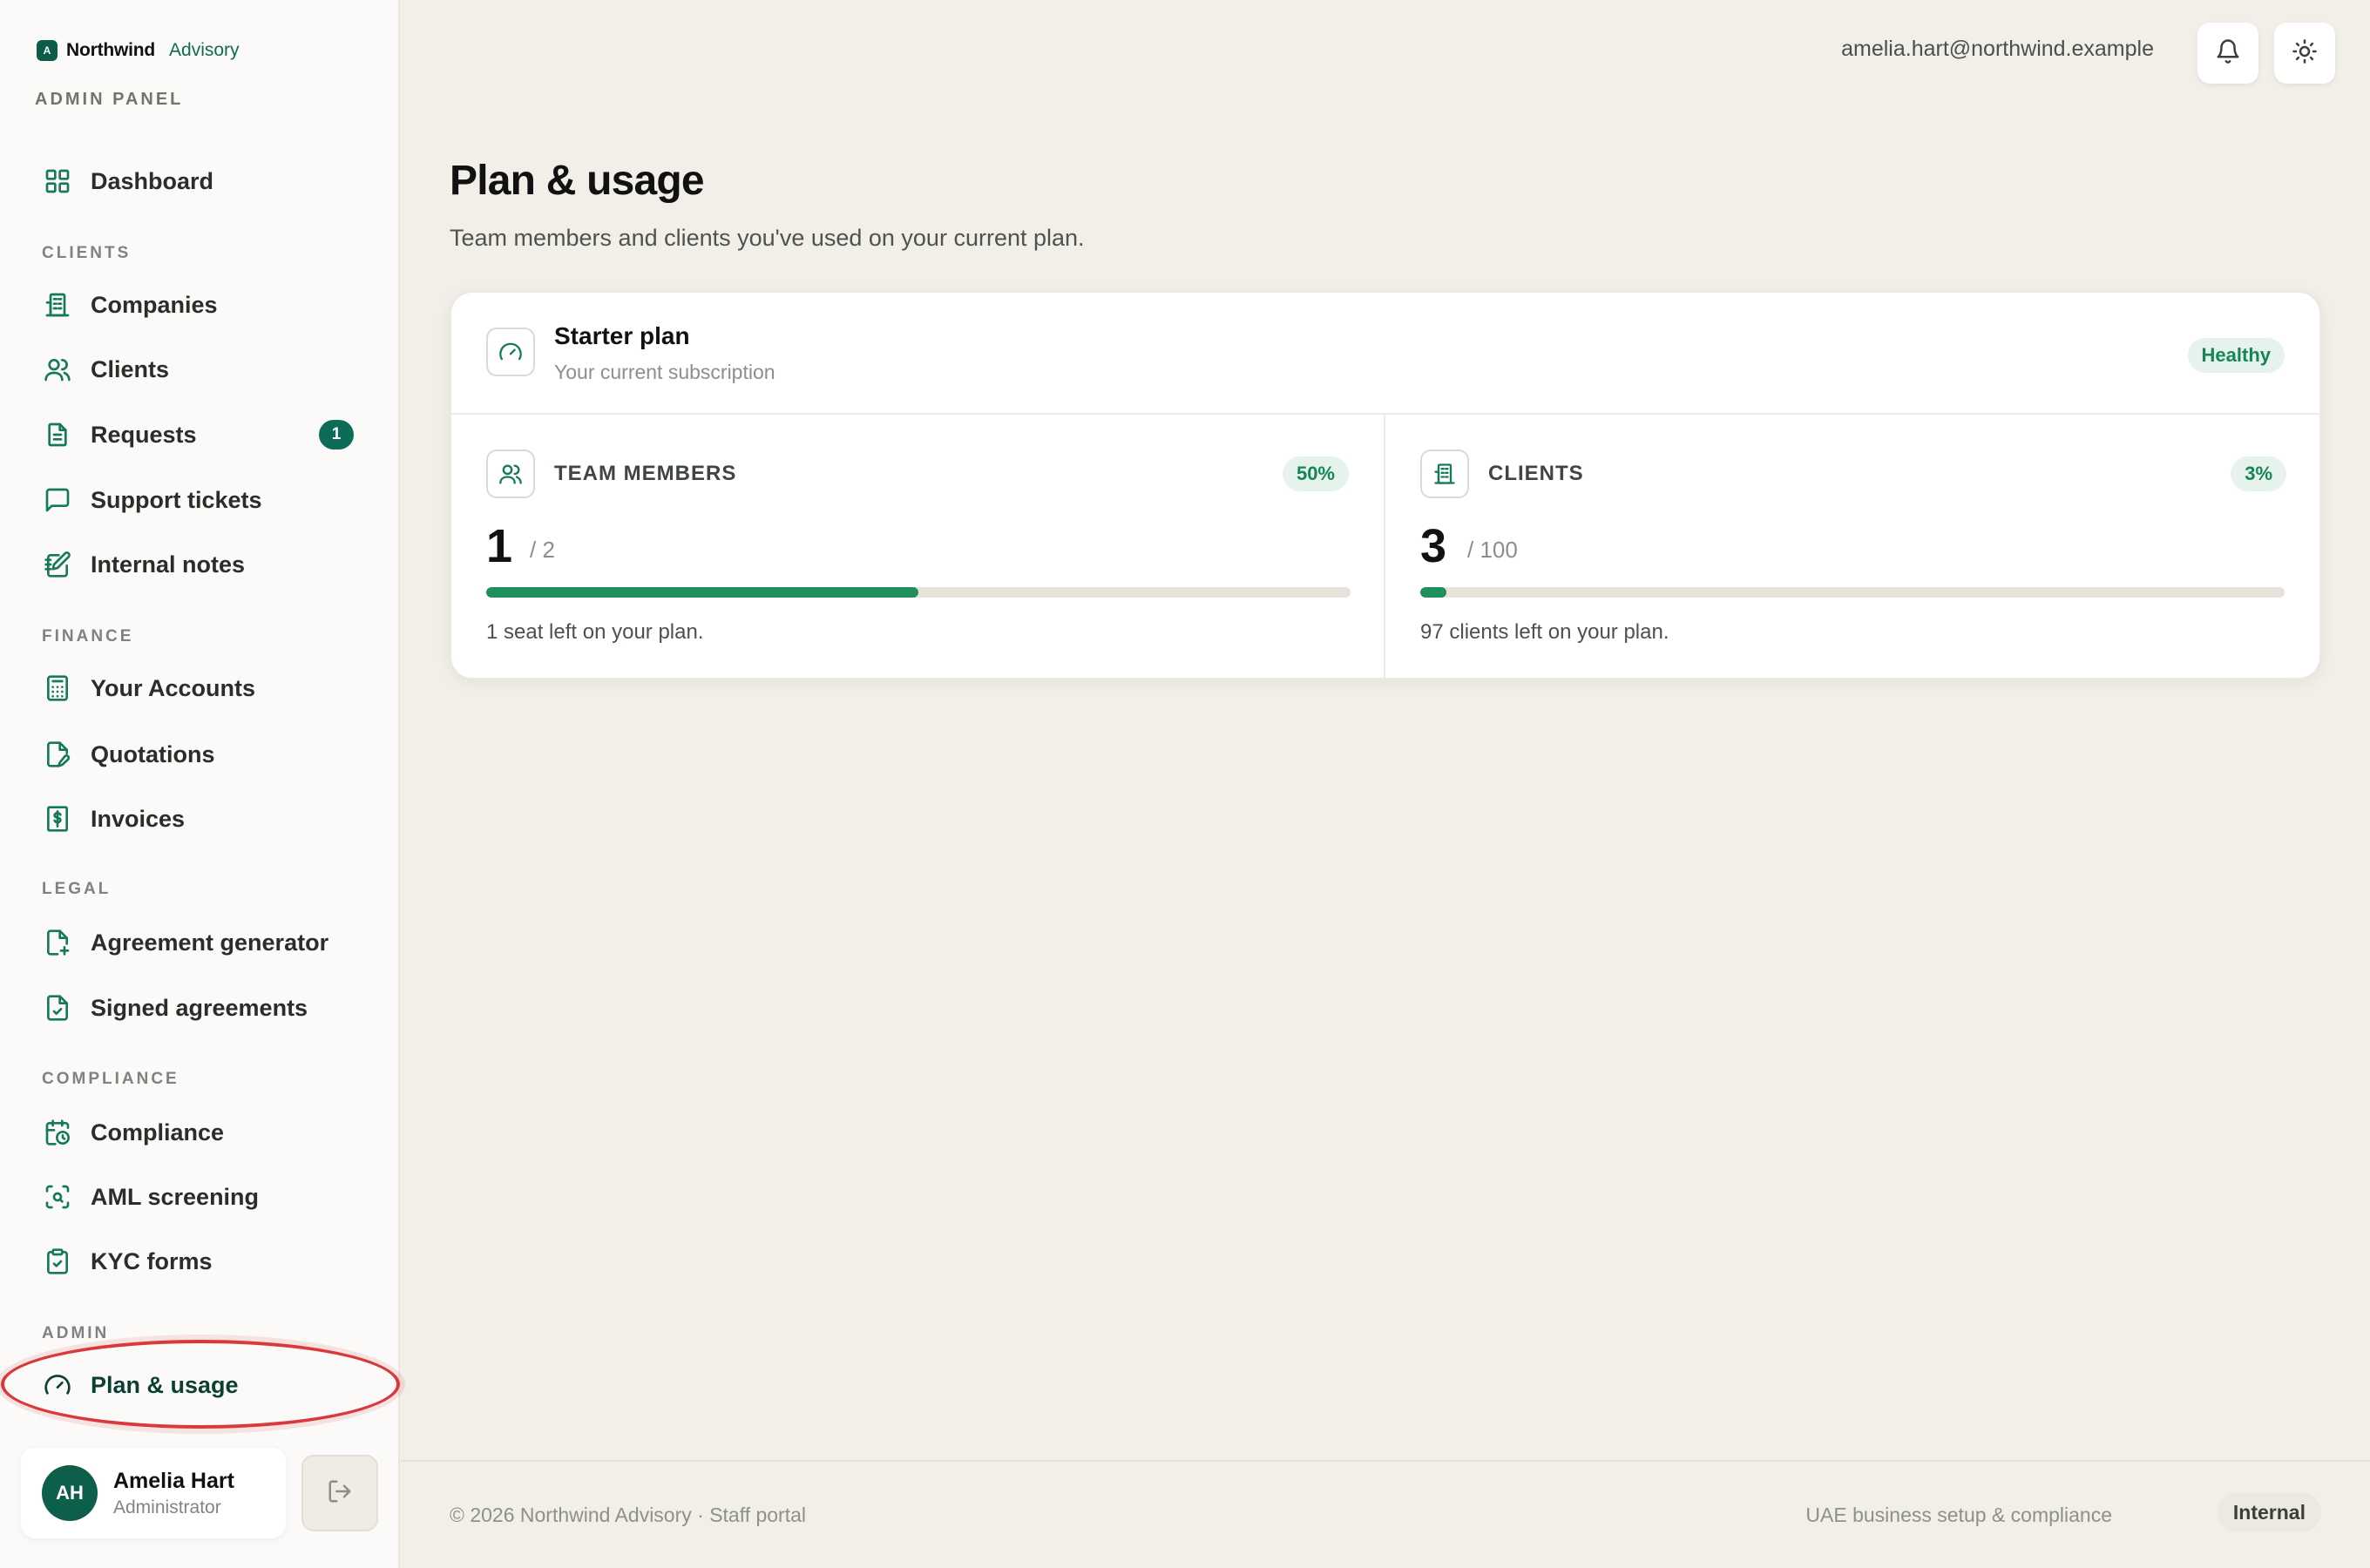  Describe the element at coordinates (173, 1480) in the screenshot. I see `user-name: Amelia Hart` at that location.